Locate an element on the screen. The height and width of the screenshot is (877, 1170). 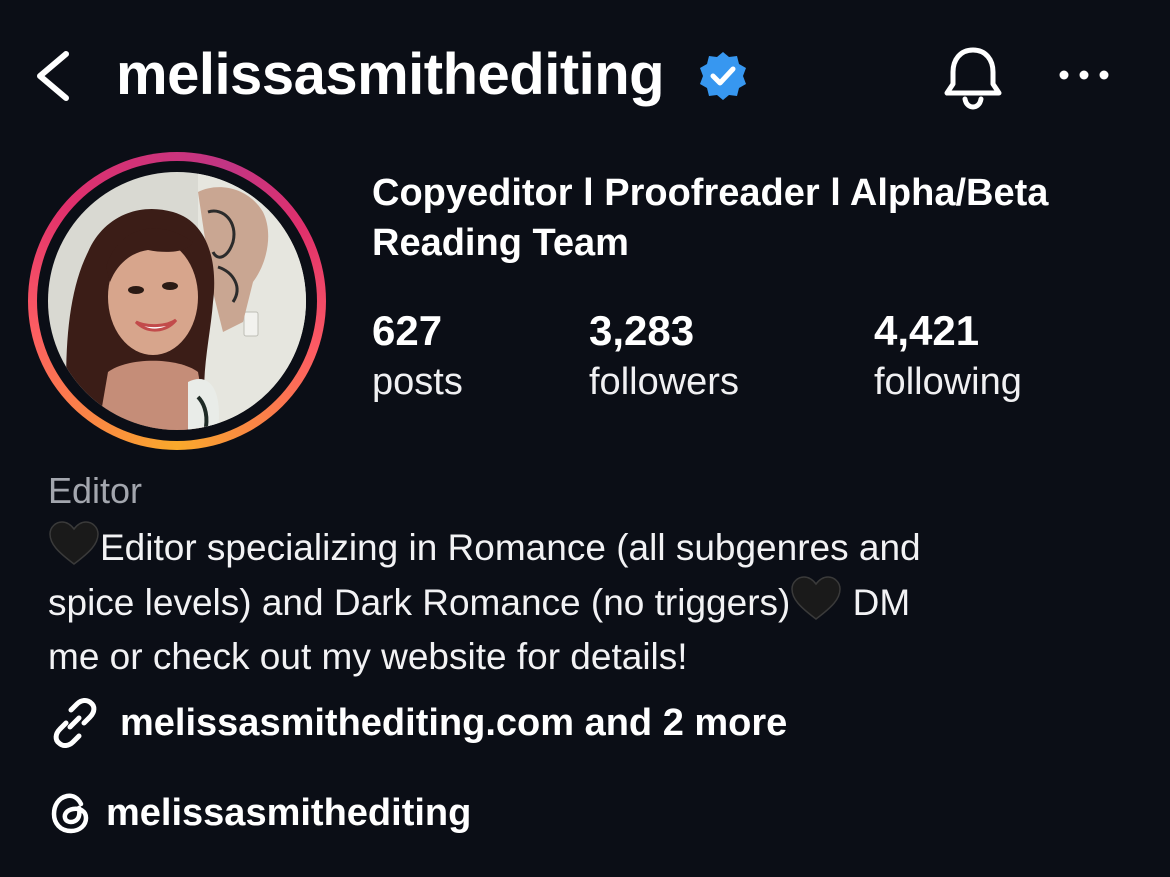
profile-headline-line2: Reading Team is located at coordinates (500, 243).